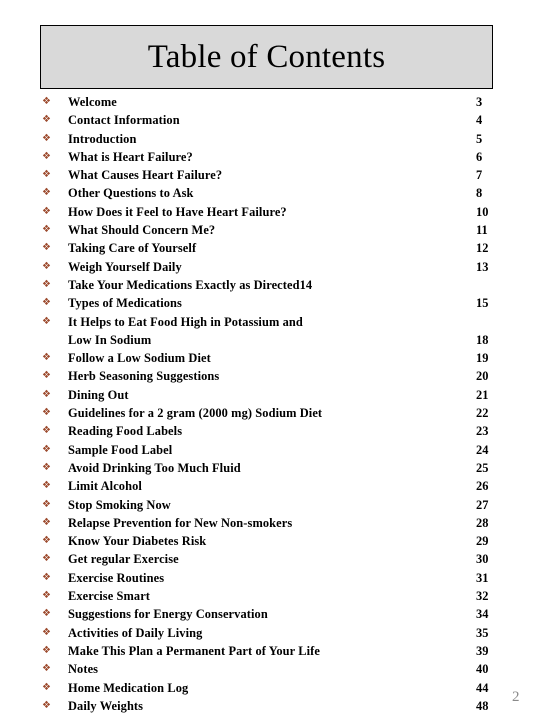  What do you see at coordinates (270, 395) in the screenshot?
I see `toc-entry: ❖ Dining Out 21` at bounding box center [270, 395].